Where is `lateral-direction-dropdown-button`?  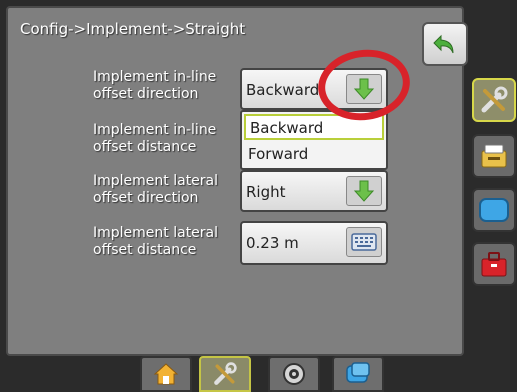 lateral-direction-dropdown-button is located at coordinates (364, 191).